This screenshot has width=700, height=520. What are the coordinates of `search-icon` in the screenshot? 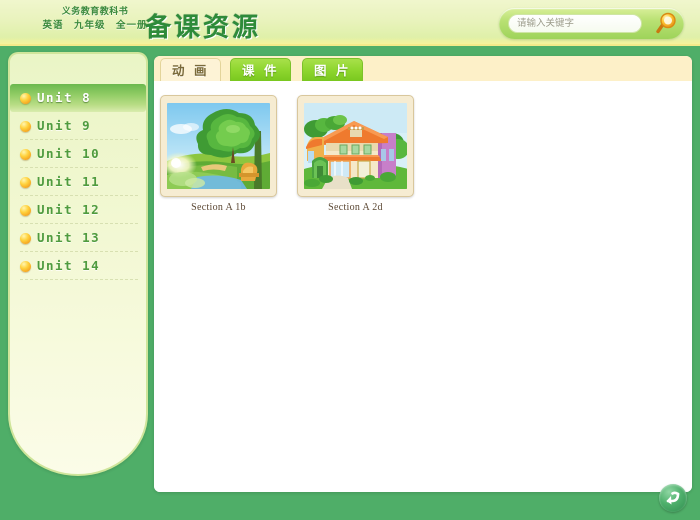 It's located at (666, 23).